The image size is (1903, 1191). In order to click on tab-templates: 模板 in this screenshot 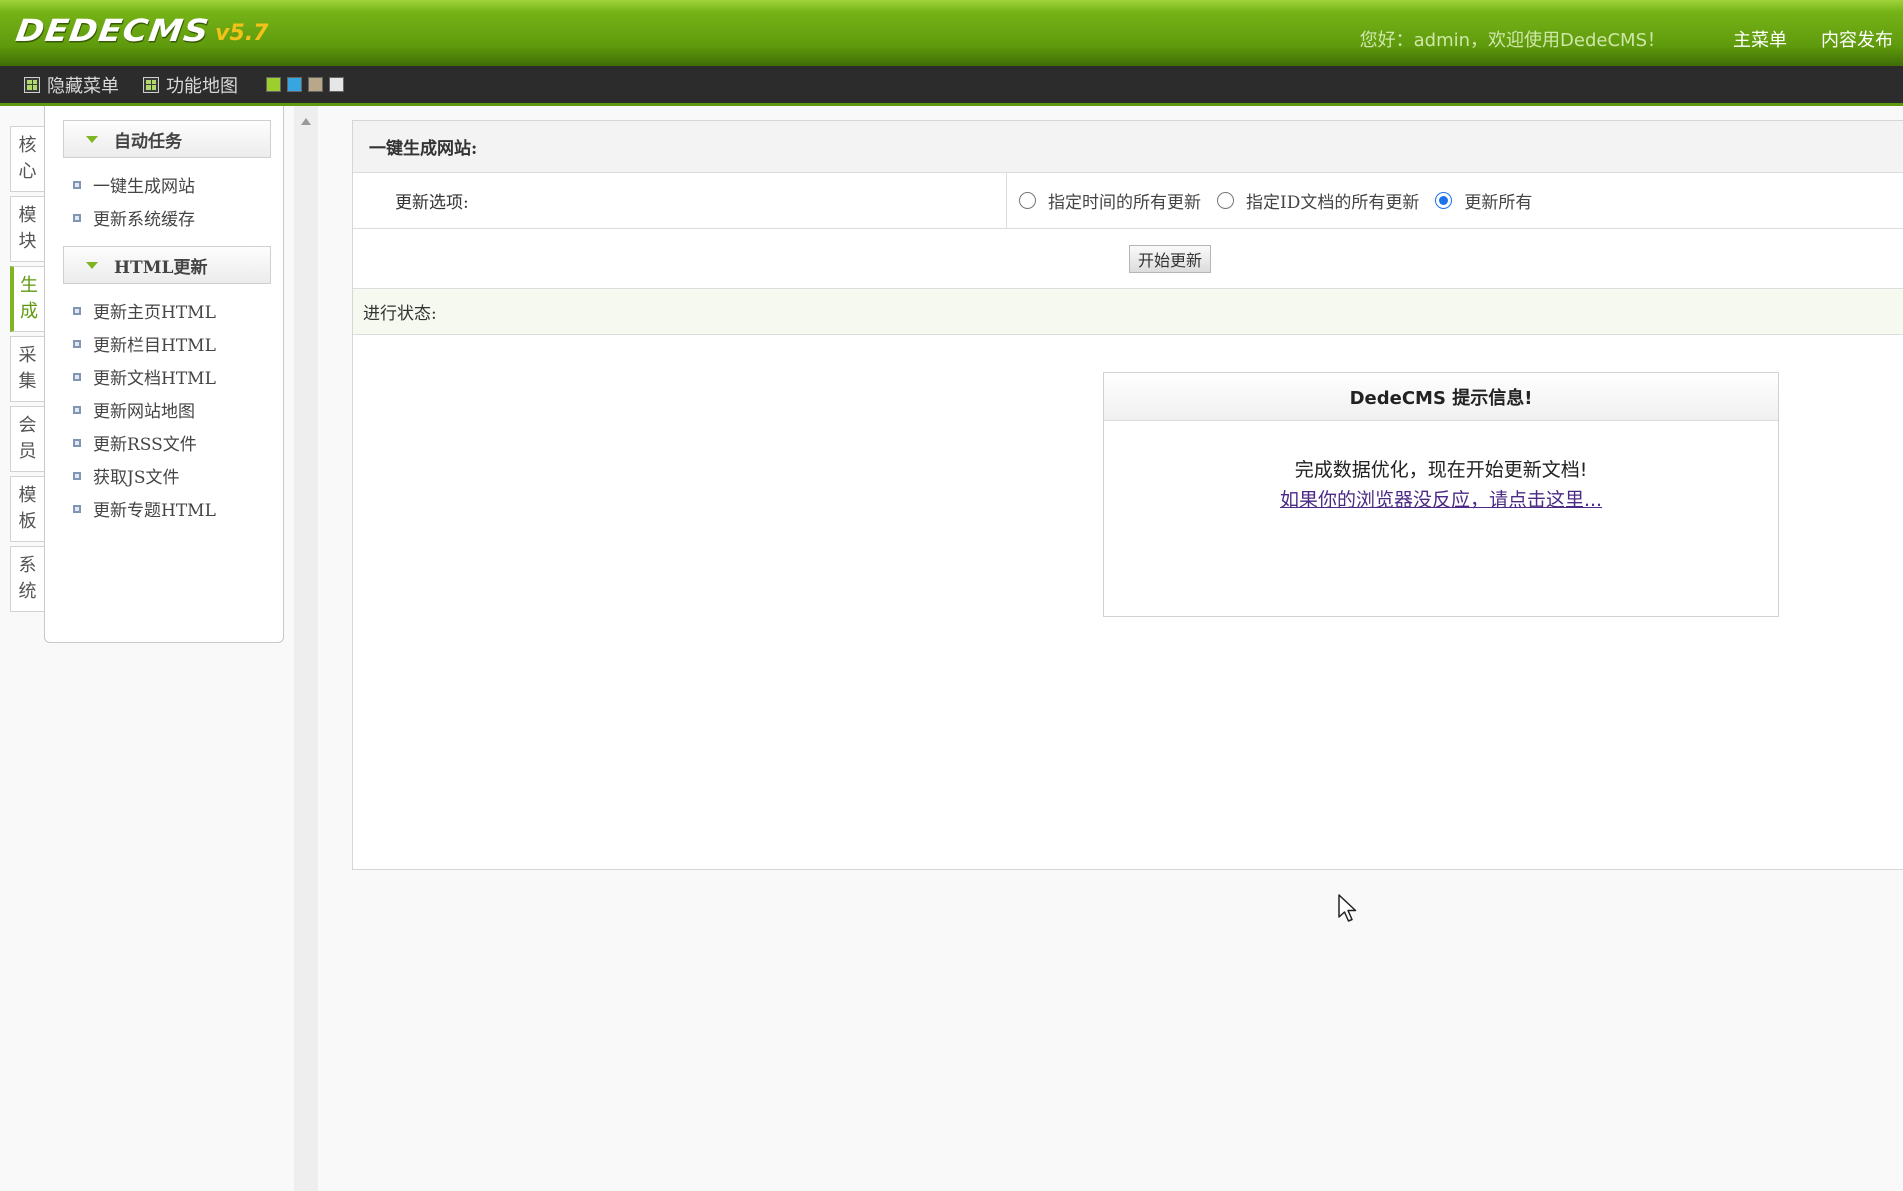, I will do `click(27, 509)`.